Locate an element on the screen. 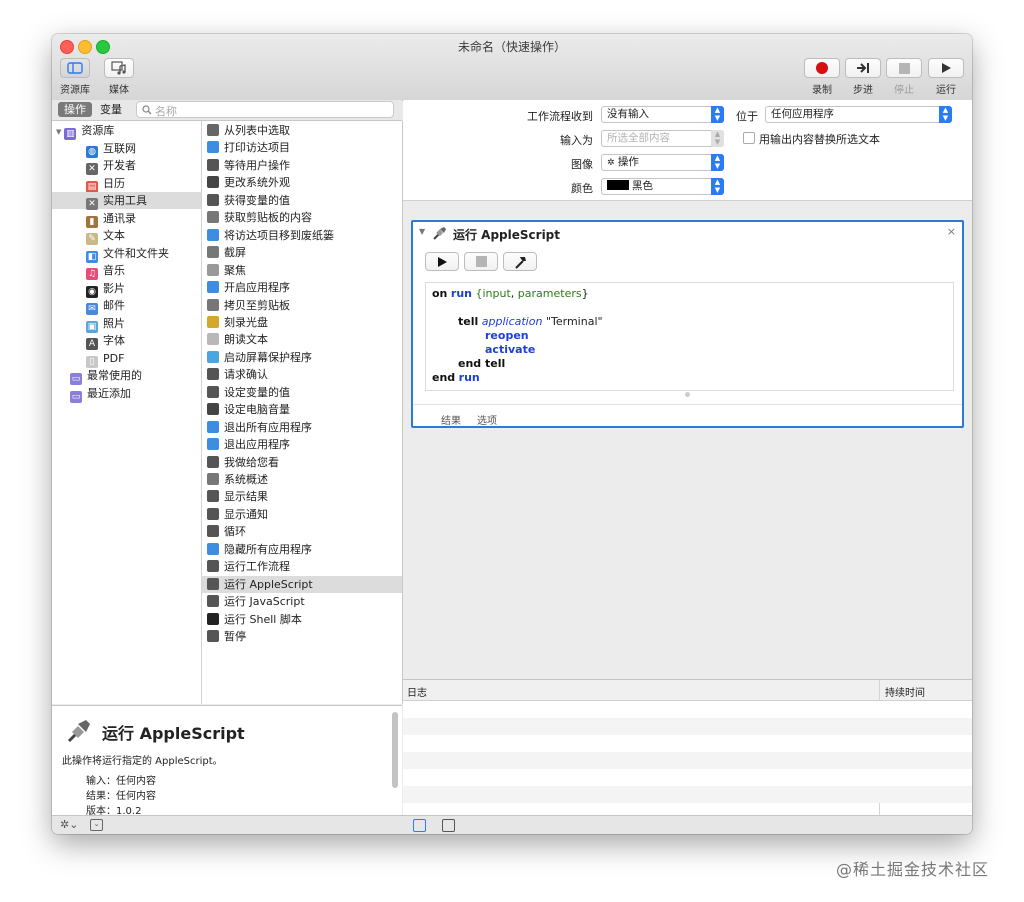 Image resolution: width=1024 pixels, height=902 pixels. action-label: 运行 JavaScript is located at coordinates (264, 602).